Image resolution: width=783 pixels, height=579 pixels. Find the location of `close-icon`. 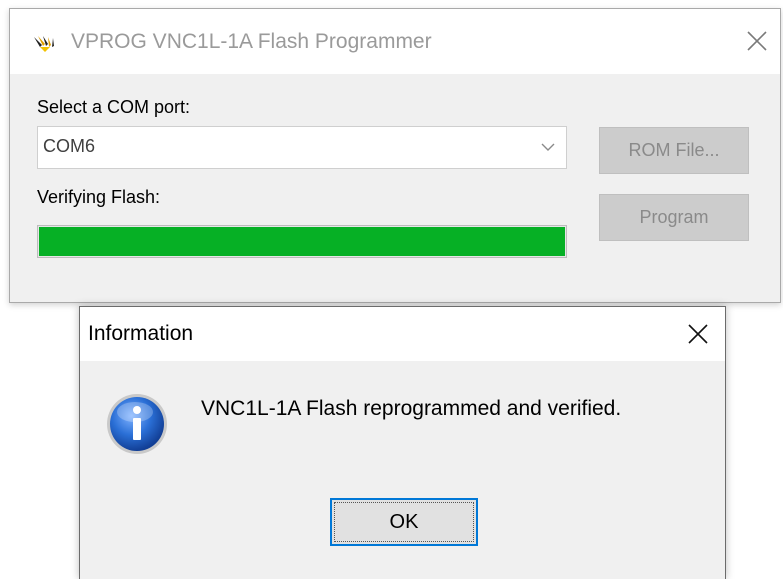

close-icon is located at coordinates (757, 41).